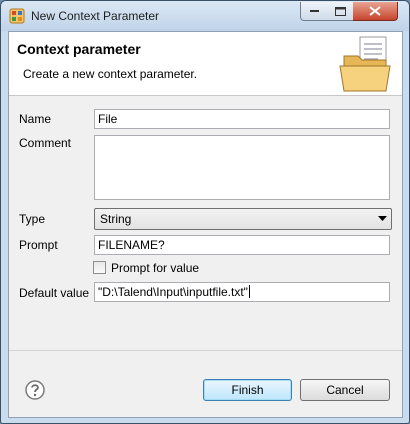  I want to click on close-icon, so click(375, 11).